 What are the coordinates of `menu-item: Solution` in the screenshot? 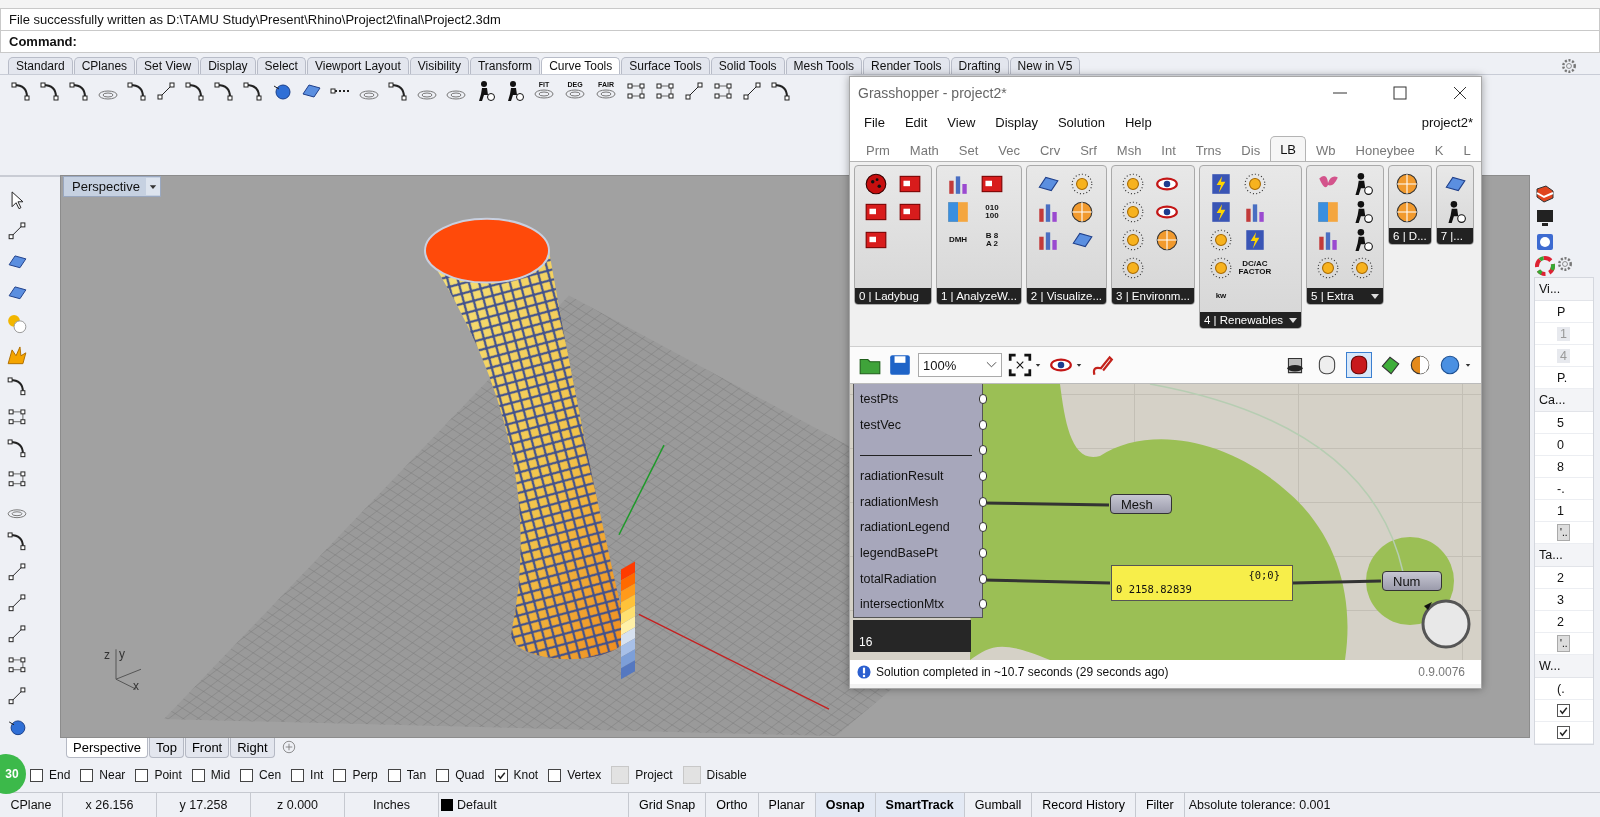 It's located at (1081, 122).